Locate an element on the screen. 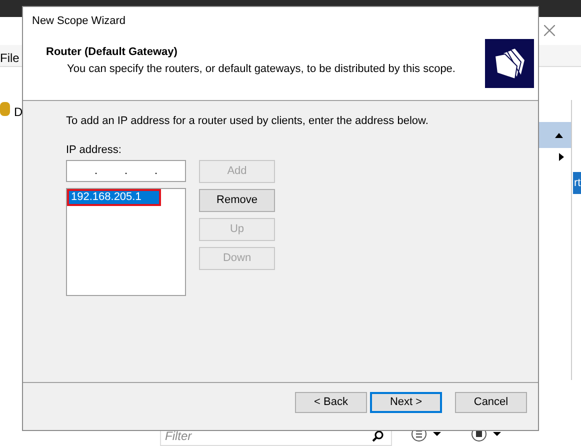 The width and height of the screenshot is (581, 446). list-item: 192.168.205.1 is located at coordinates (114, 197).